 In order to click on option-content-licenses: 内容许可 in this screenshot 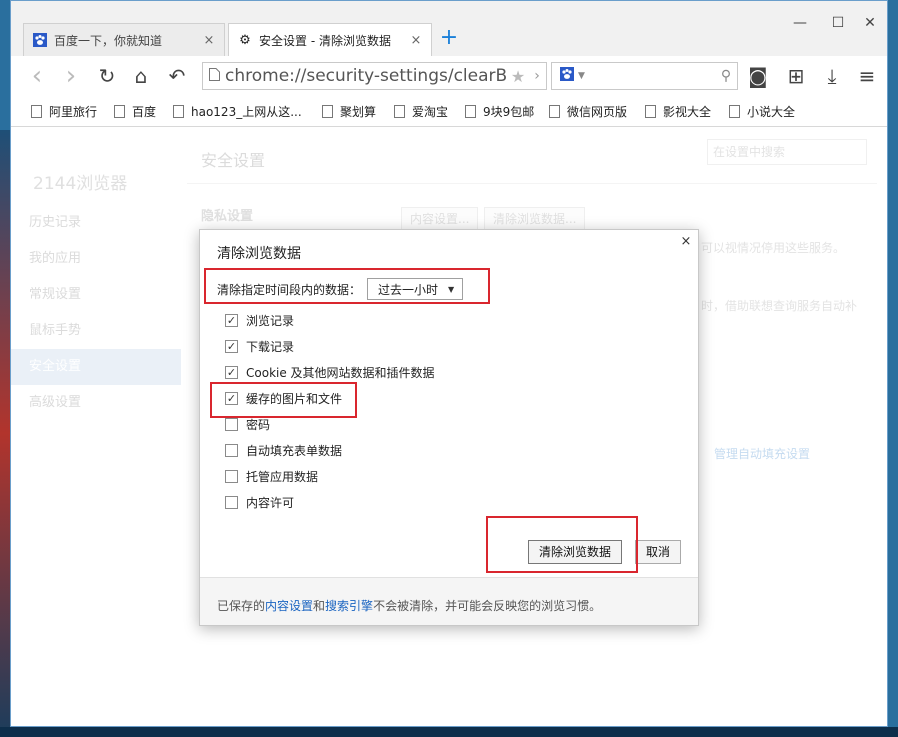, I will do `click(259, 502)`.